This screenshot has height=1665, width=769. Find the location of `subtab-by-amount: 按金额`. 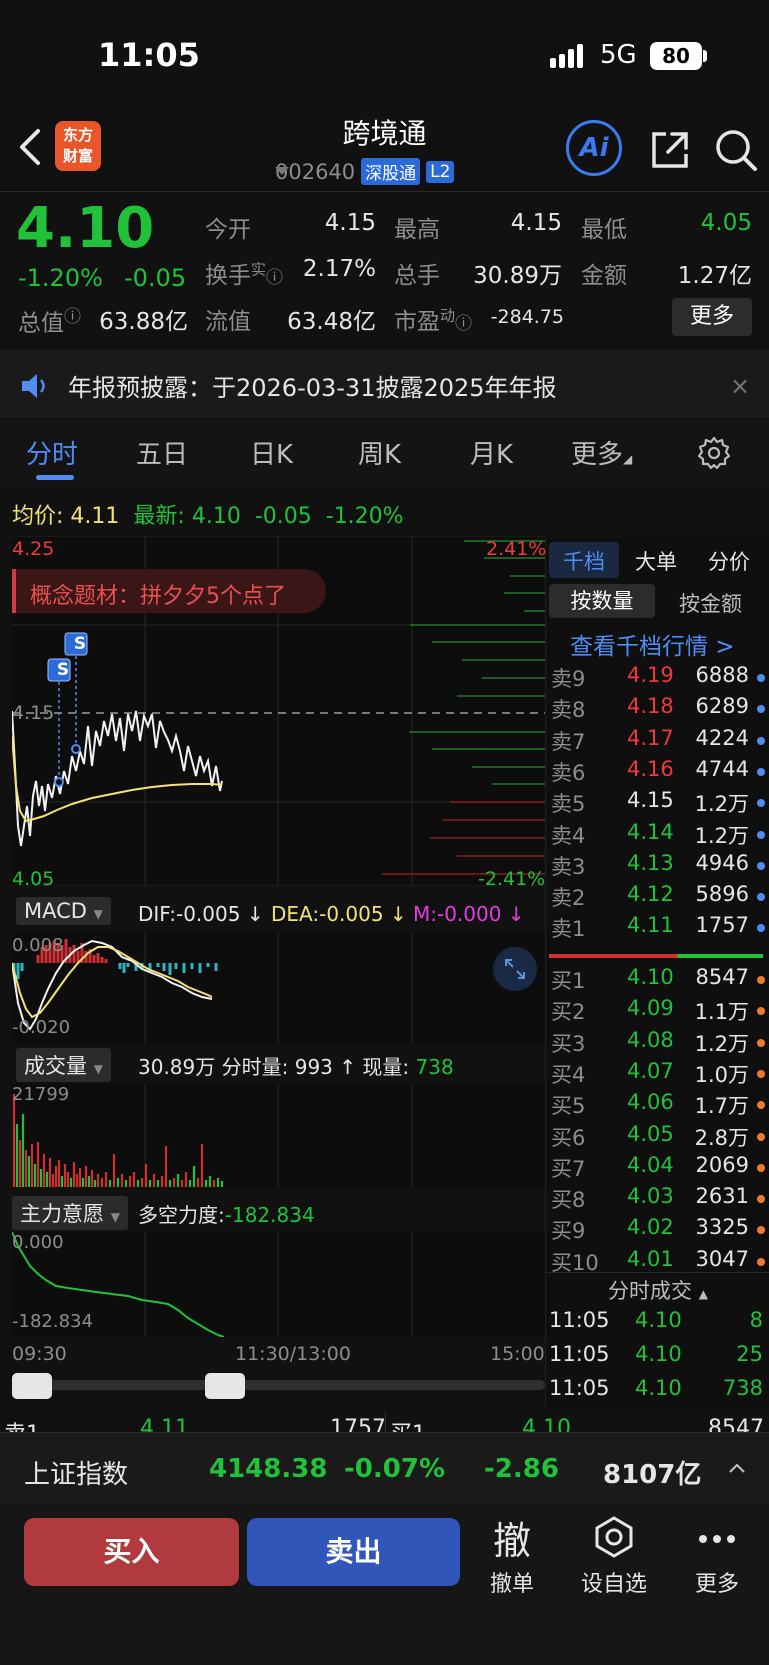

subtab-by-amount: 按金额 is located at coordinates (710, 603).